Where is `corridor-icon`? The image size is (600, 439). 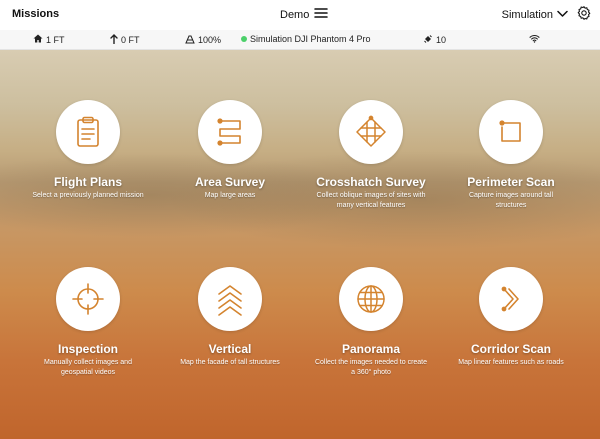
corridor-icon is located at coordinates (510, 299).